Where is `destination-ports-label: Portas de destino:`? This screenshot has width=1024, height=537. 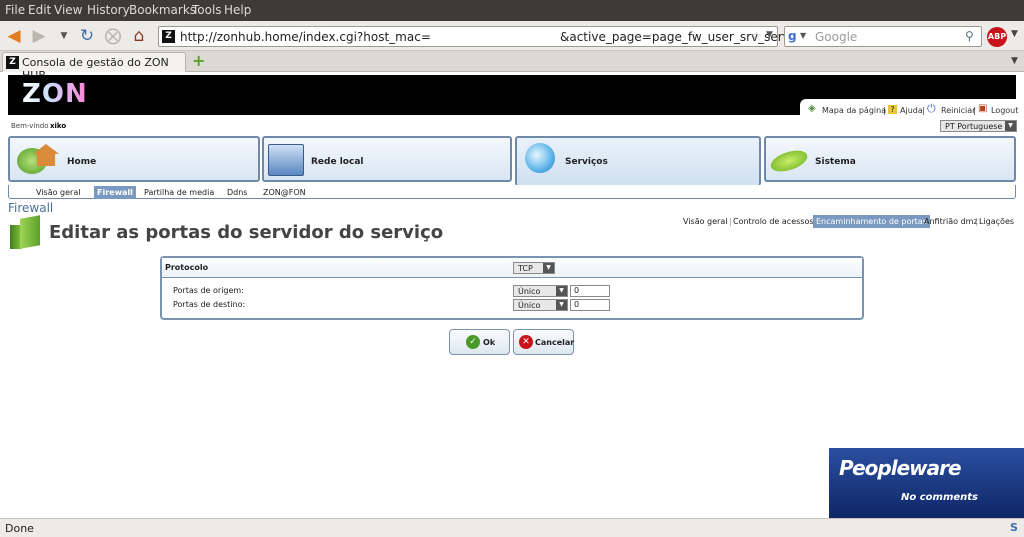 destination-ports-label: Portas de destino: is located at coordinates (209, 304).